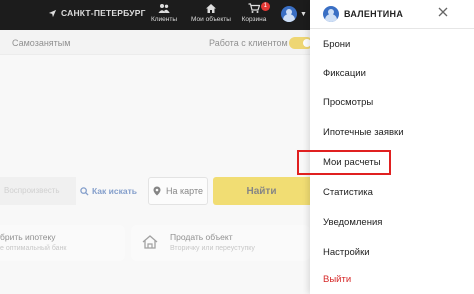 This screenshot has width=474, height=294. What do you see at coordinates (443, 12) in the screenshot?
I see `close-icon` at bounding box center [443, 12].